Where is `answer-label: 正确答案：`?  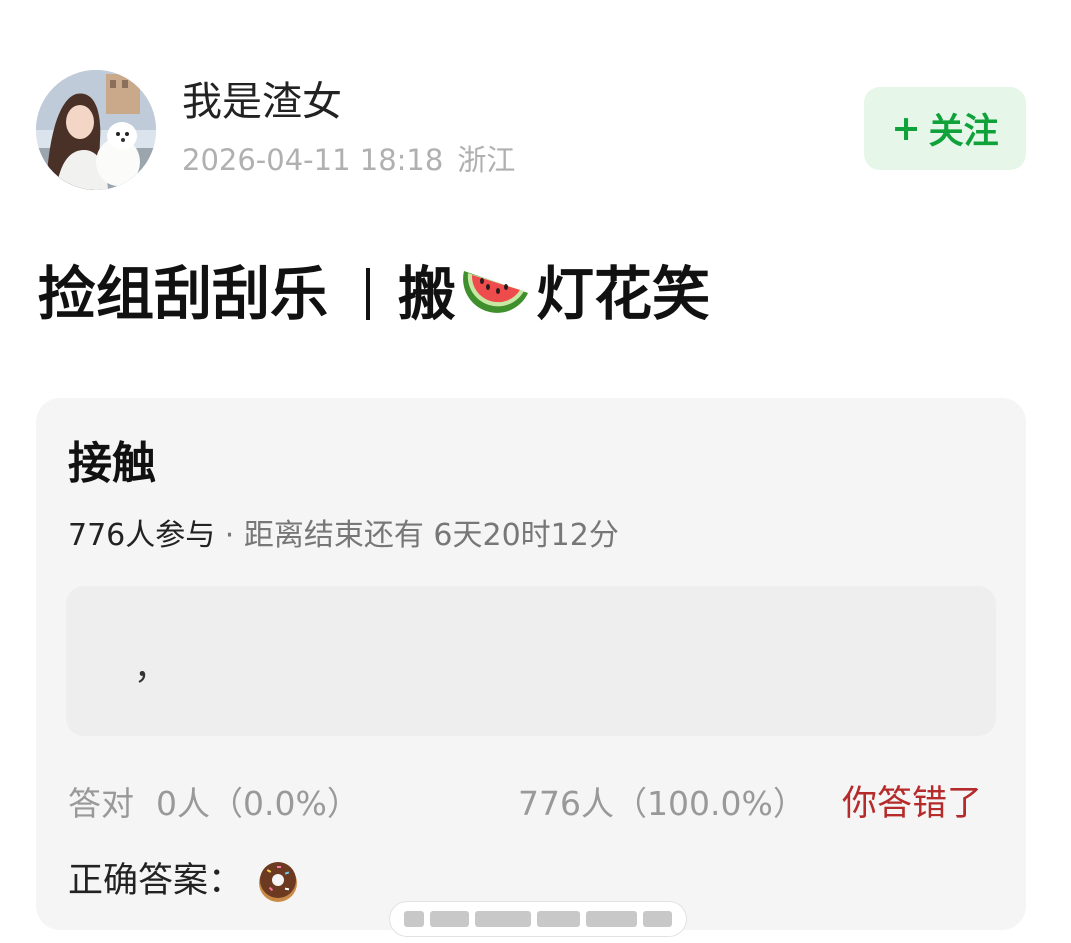 answer-label: 正确答案： is located at coordinates (156, 881).